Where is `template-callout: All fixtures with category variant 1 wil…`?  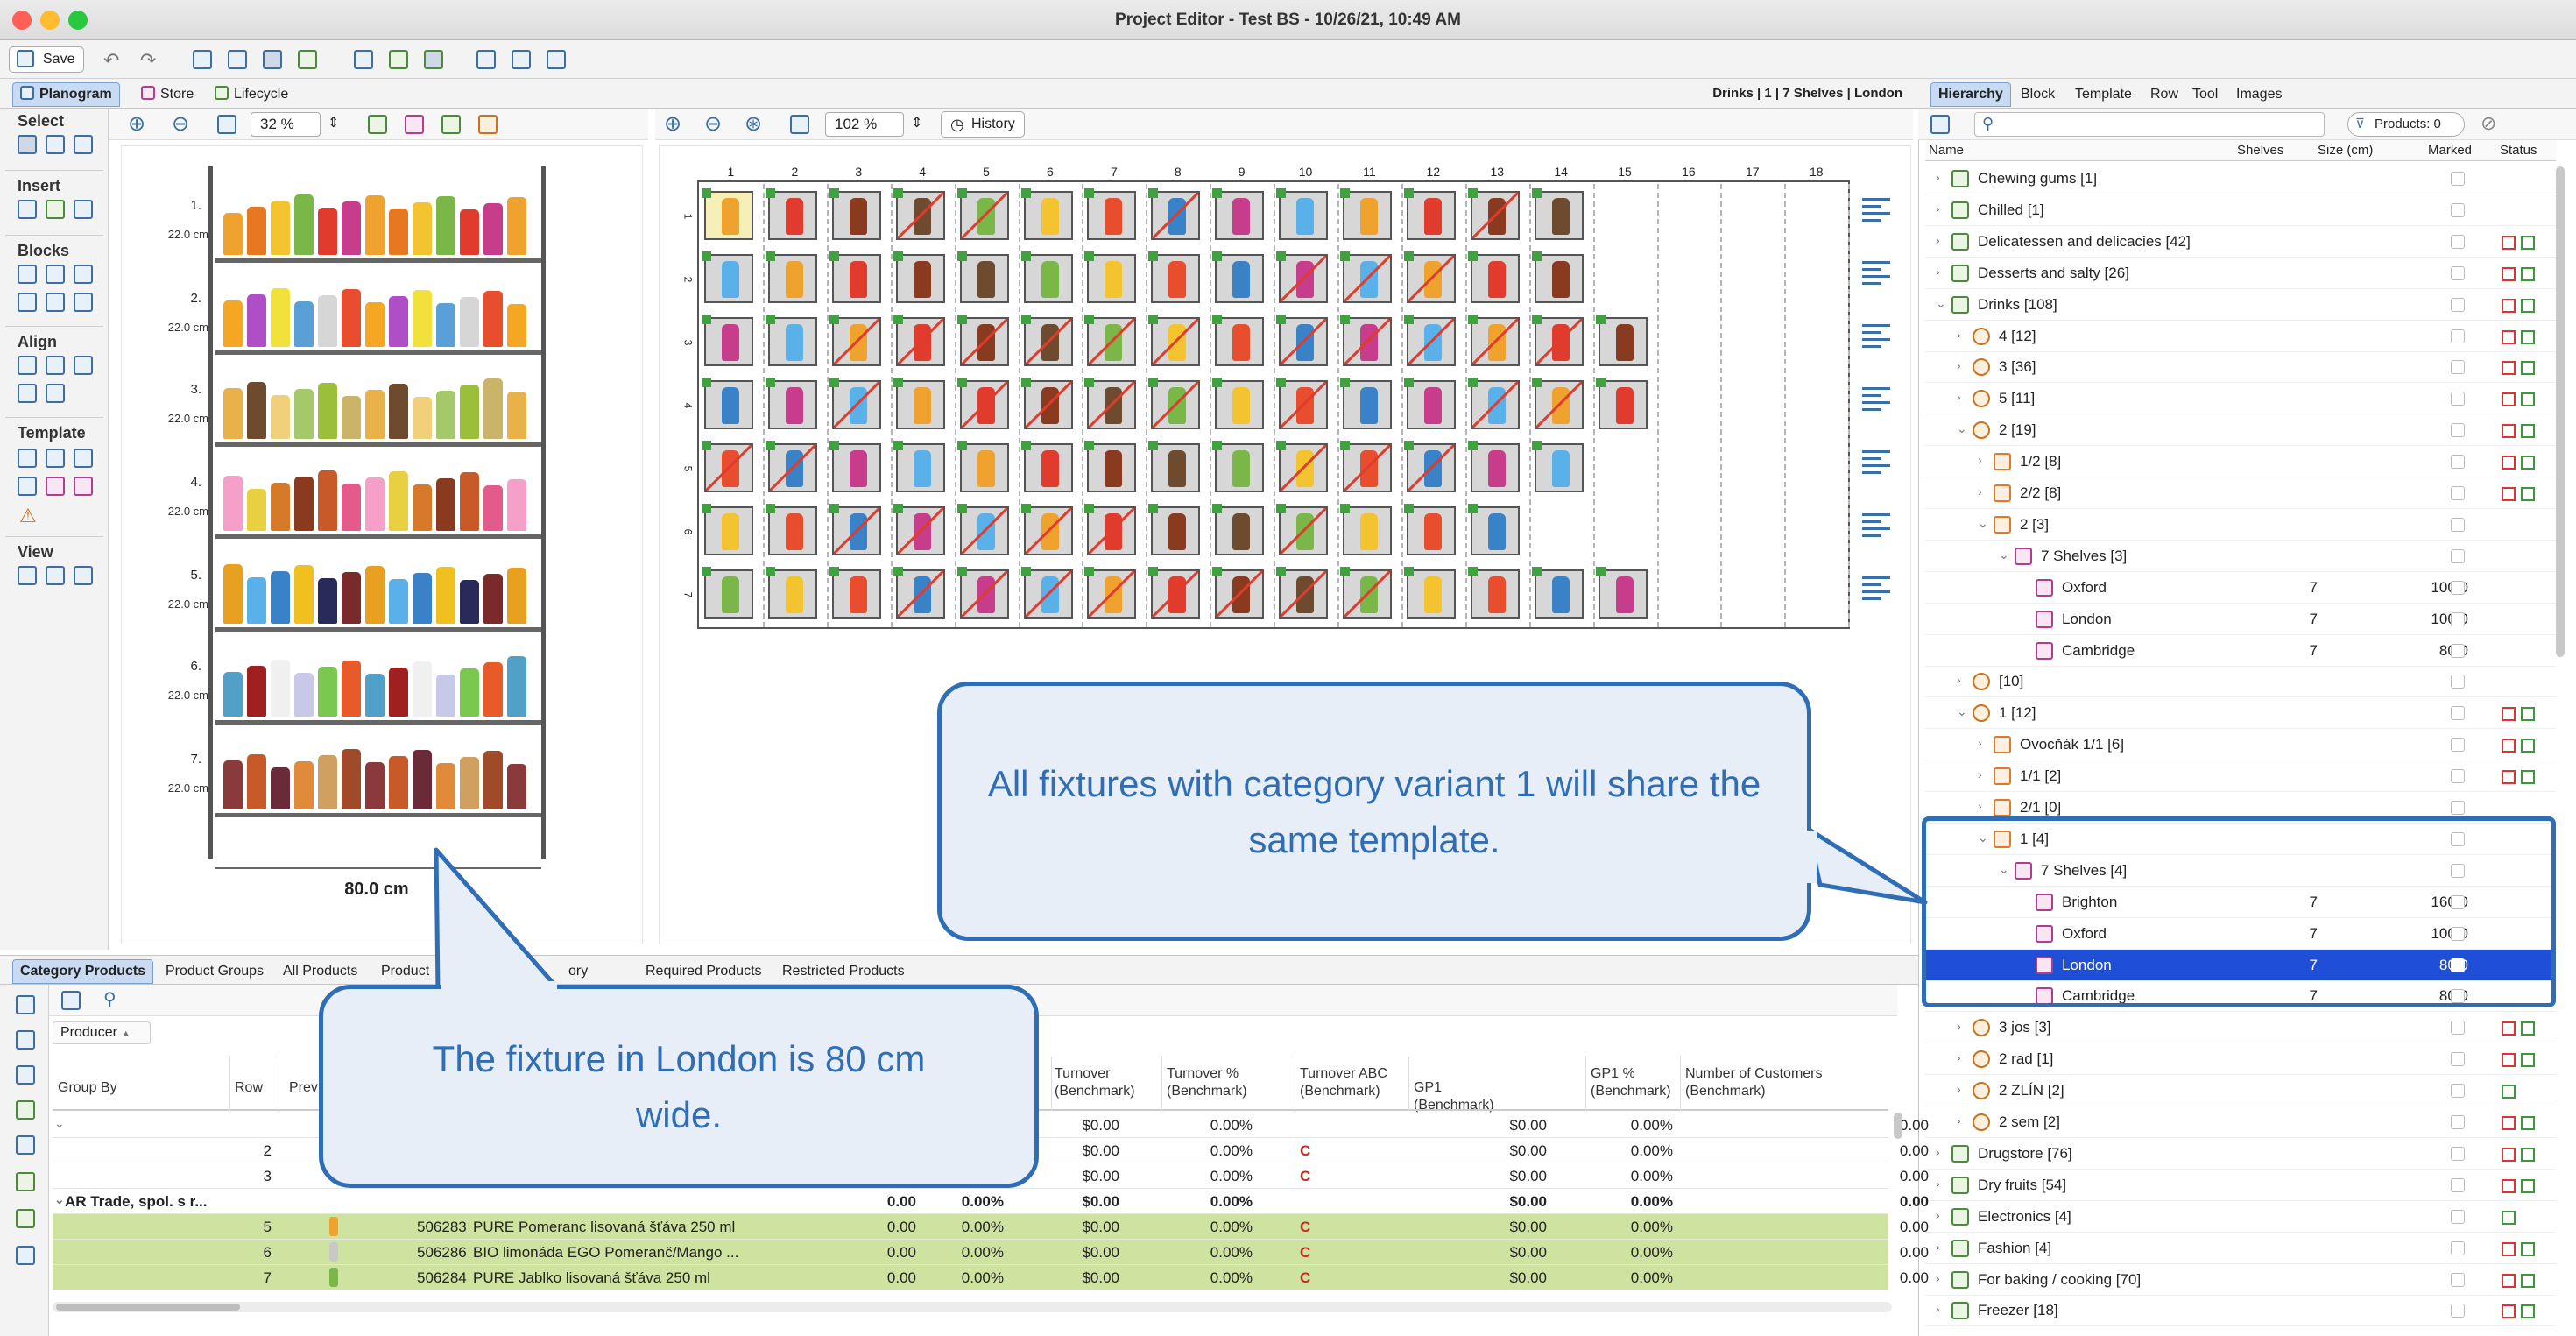
template-callout: All fixtures with category variant 1 wil… is located at coordinates (1374, 811).